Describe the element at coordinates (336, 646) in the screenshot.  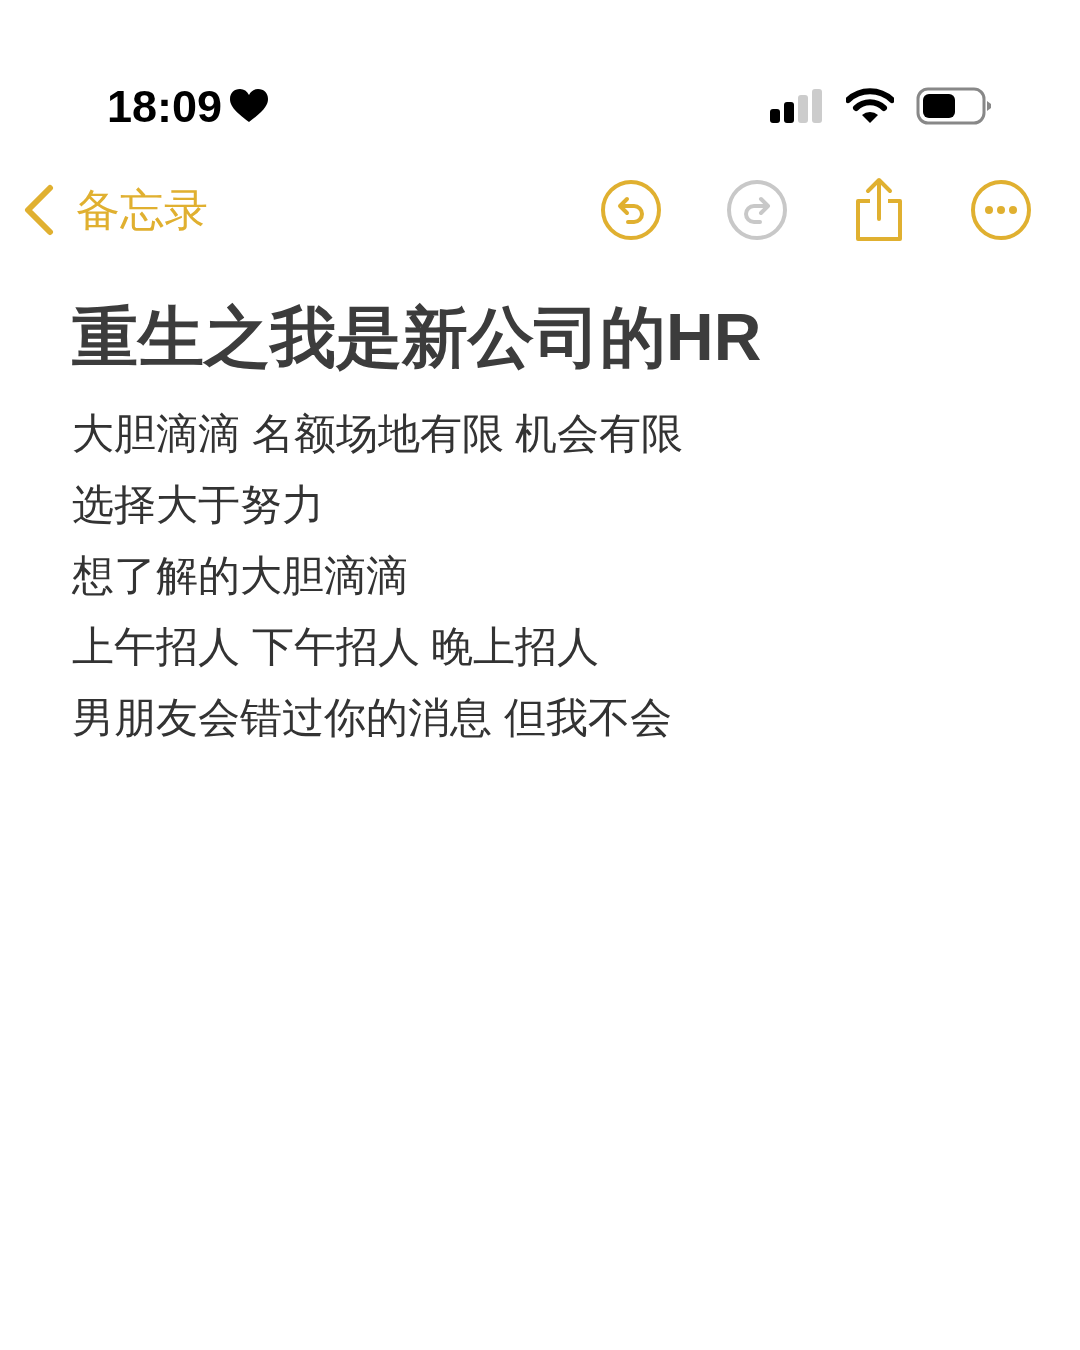
I see `note-line: 上午招人 下午招人 晚上招人` at that location.